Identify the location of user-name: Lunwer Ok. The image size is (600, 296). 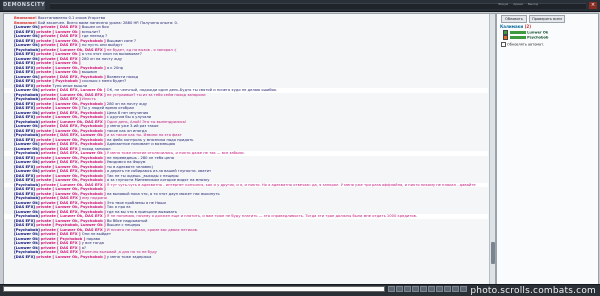
(537, 33).